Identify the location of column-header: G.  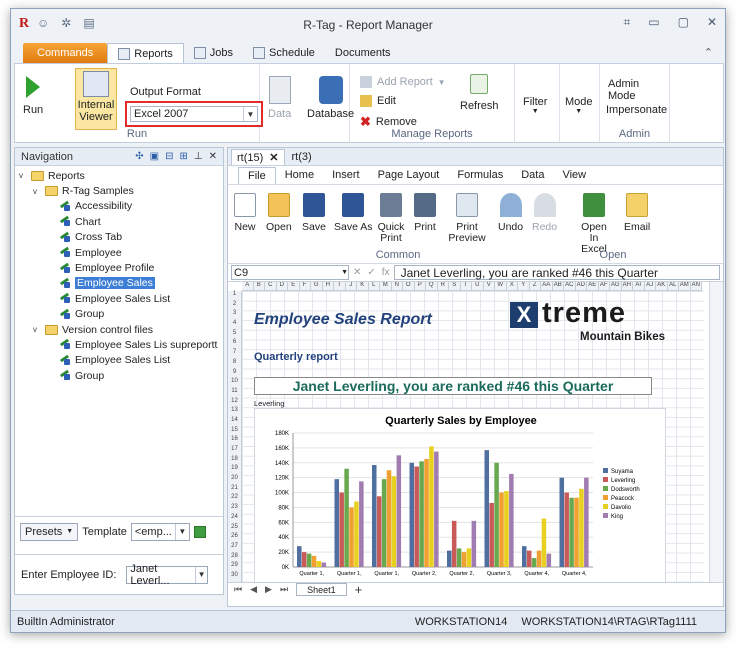
(317, 286).